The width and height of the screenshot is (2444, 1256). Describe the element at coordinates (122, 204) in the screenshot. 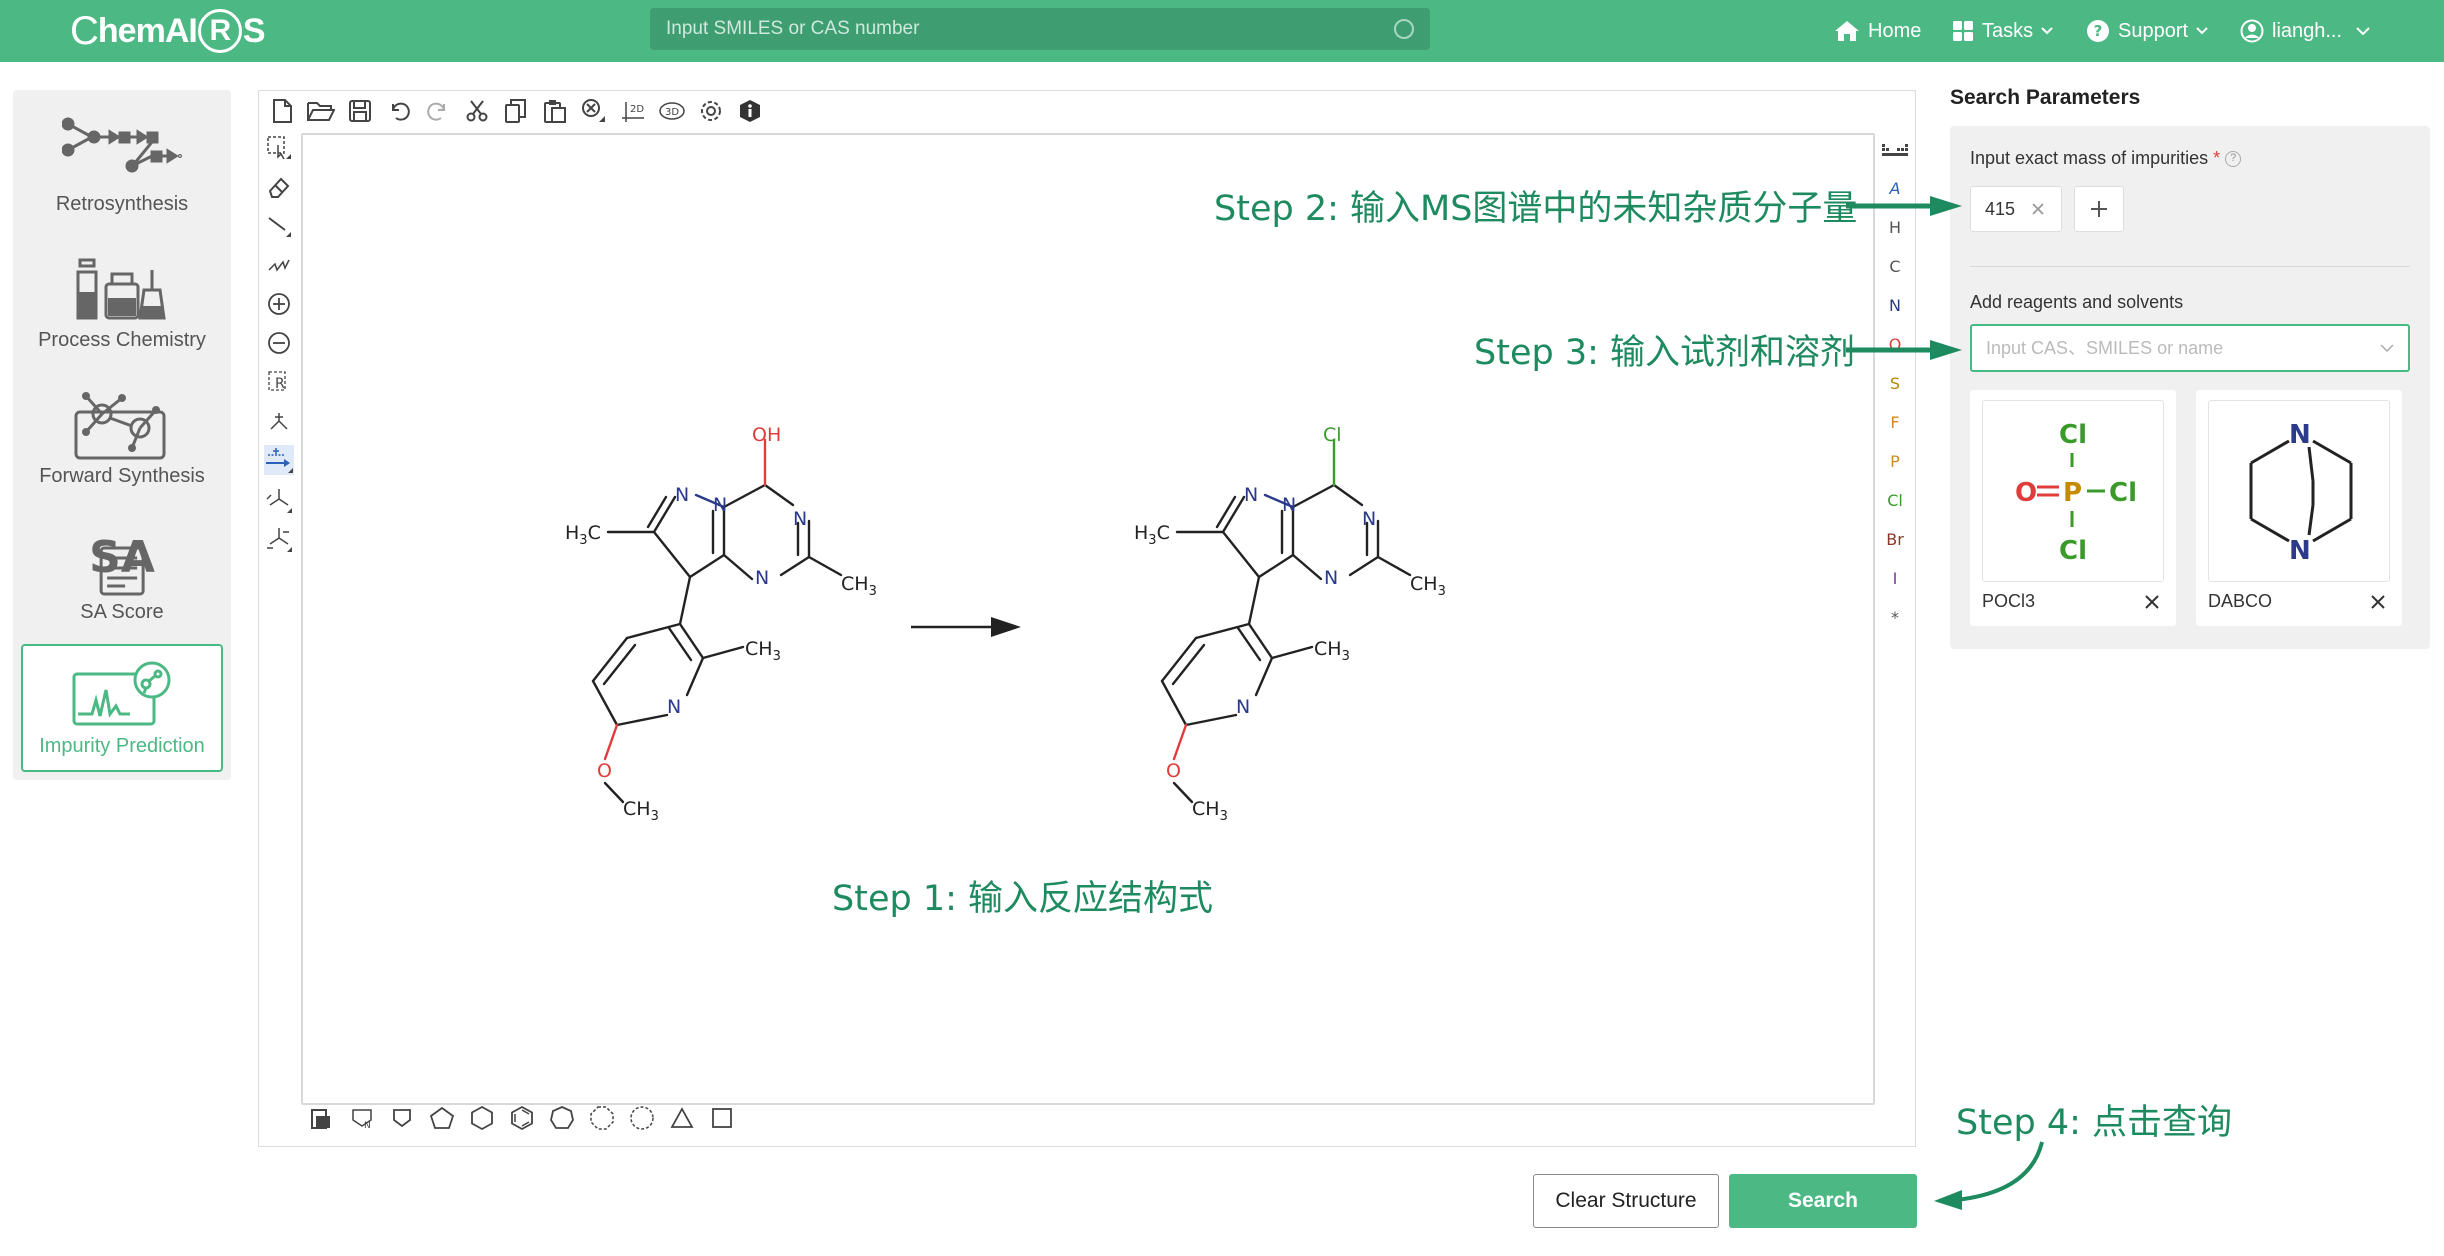

I see `sidebar-item-label: Retrosynthesis` at that location.